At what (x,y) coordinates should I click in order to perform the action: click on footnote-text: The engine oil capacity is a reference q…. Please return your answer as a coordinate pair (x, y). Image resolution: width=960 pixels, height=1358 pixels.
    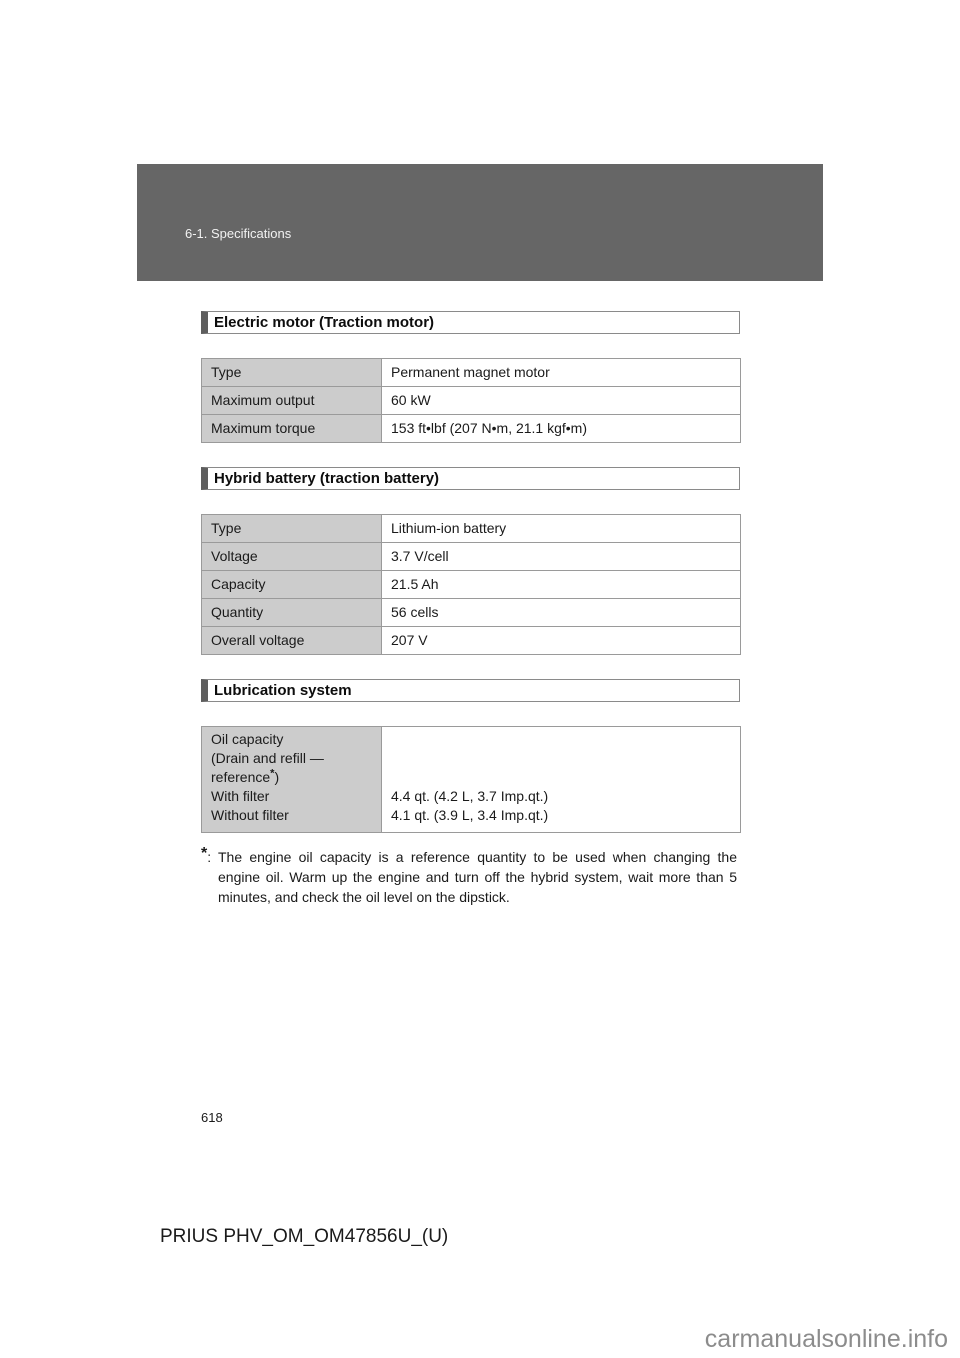
    Looking at the image, I should click on (477, 877).